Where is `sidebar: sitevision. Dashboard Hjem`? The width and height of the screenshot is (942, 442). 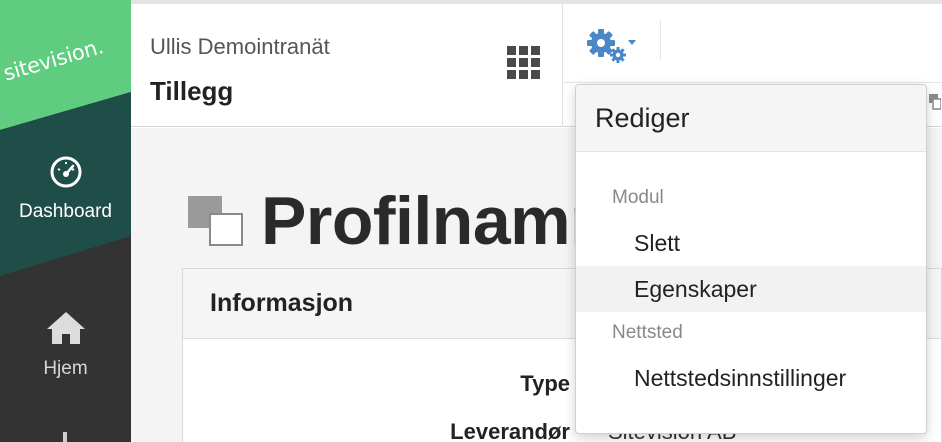 sidebar: sitevision. Dashboard Hjem is located at coordinates (65, 221).